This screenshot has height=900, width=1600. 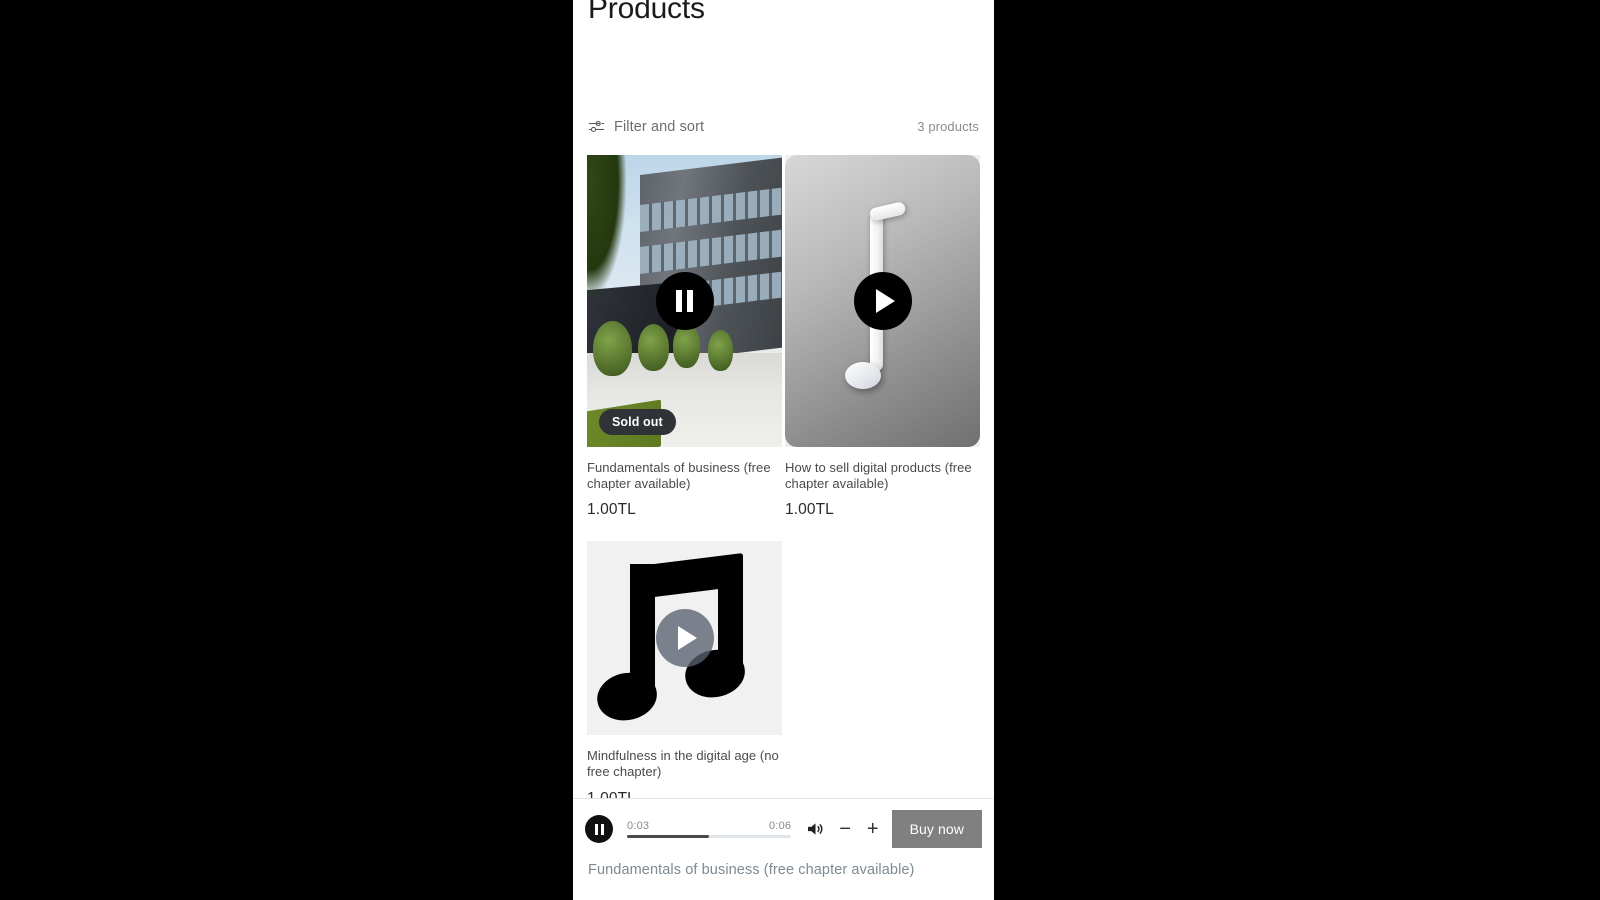 What do you see at coordinates (637, 421) in the screenshot?
I see `status-badge: Sold out` at bounding box center [637, 421].